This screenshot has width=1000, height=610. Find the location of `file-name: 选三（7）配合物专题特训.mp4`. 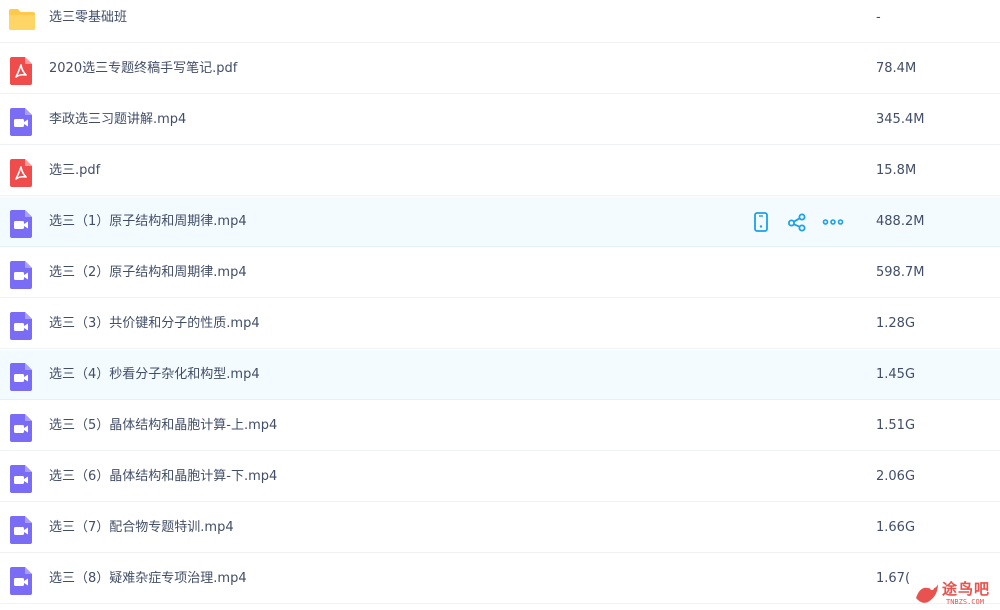

file-name: 选三（7）配合物专题特训.mp4 is located at coordinates (141, 528).